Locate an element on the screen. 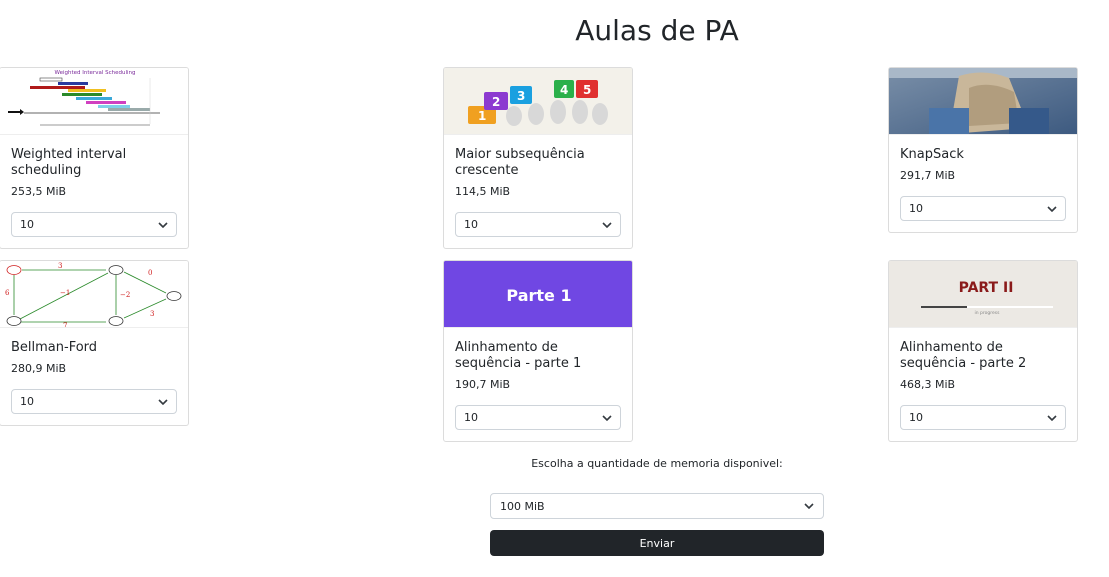 This screenshot has width=1109, height=577. lesson-card-bellman-ford: 3 6 −1 −2 0 3 7 Bellman-Ford 280,9 MiB 10 is located at coordinates (94, 343).